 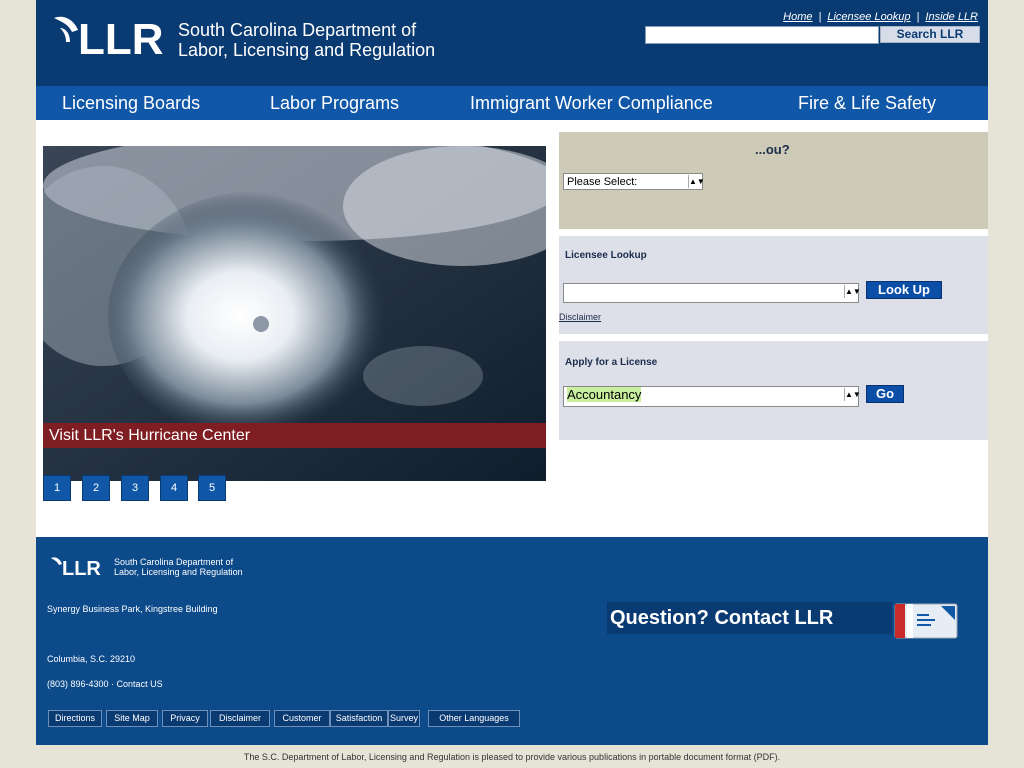 I want to click on slide-2-button: 2, so click(x=96, y=488).